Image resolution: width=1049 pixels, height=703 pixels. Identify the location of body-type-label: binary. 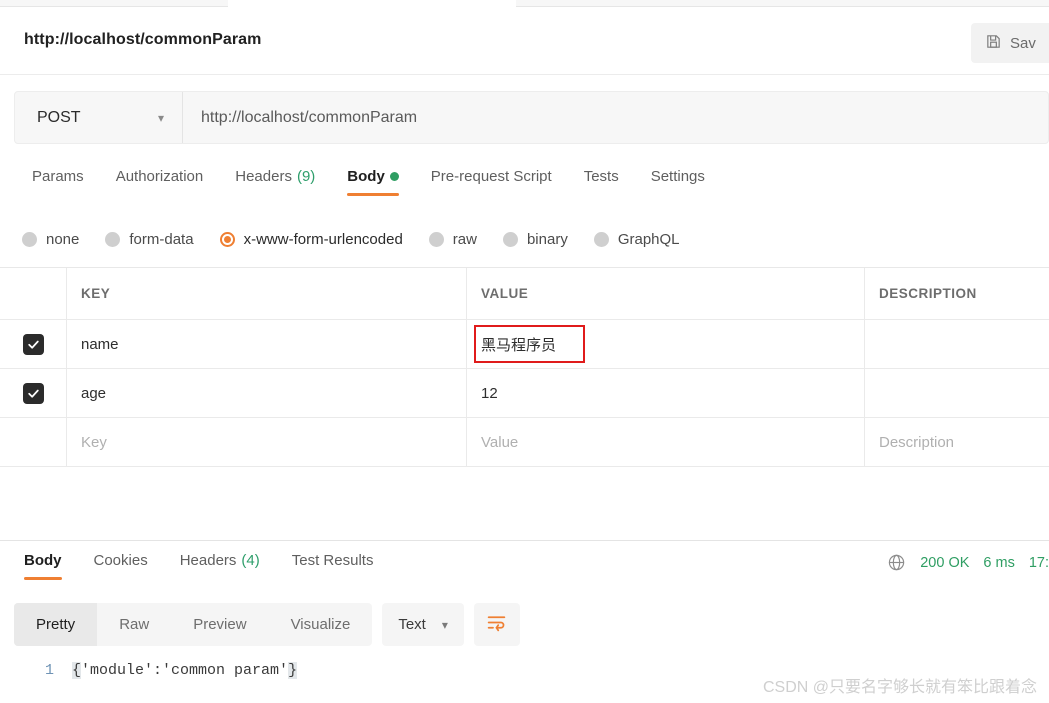
(547, 239).